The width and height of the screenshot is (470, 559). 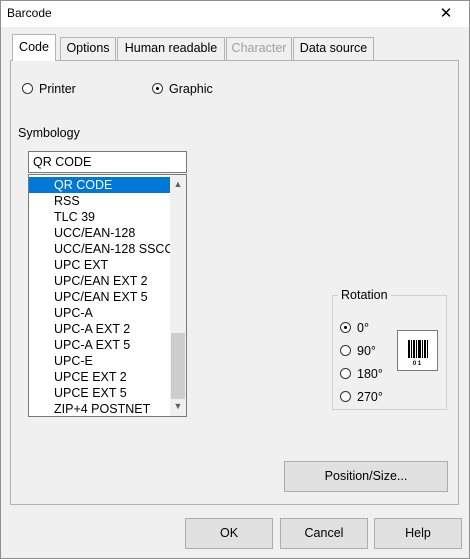 I want to click on symbology-list-item: ZIP+4 POSTNET, so click(x=100, y=408).